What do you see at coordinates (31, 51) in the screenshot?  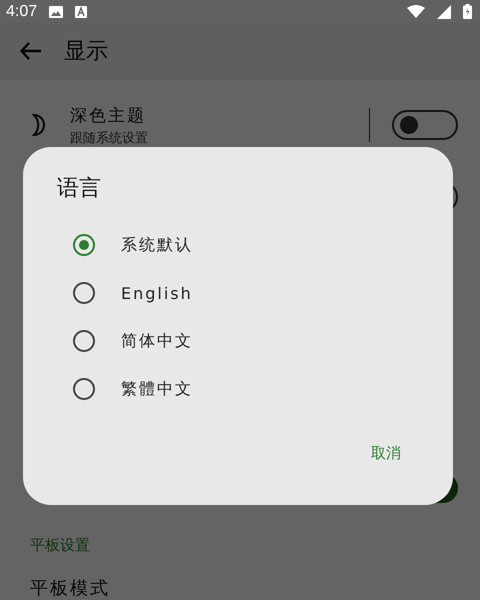 I see `back-arrow-icon` at bounding box center [31, 51].